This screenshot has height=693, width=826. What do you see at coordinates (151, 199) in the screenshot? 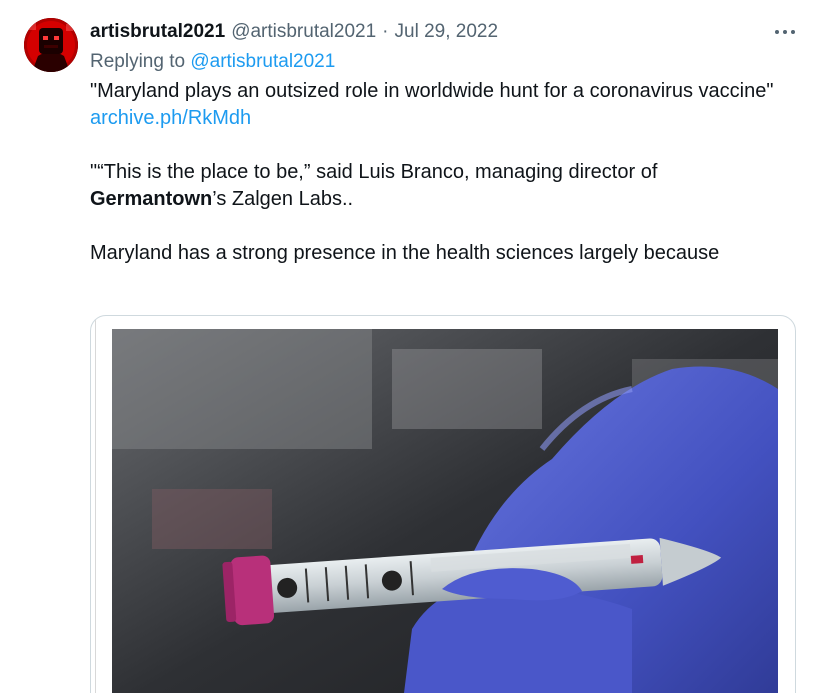
I see `quote-bold-place: Germantown` at bounding box center [151, 199].